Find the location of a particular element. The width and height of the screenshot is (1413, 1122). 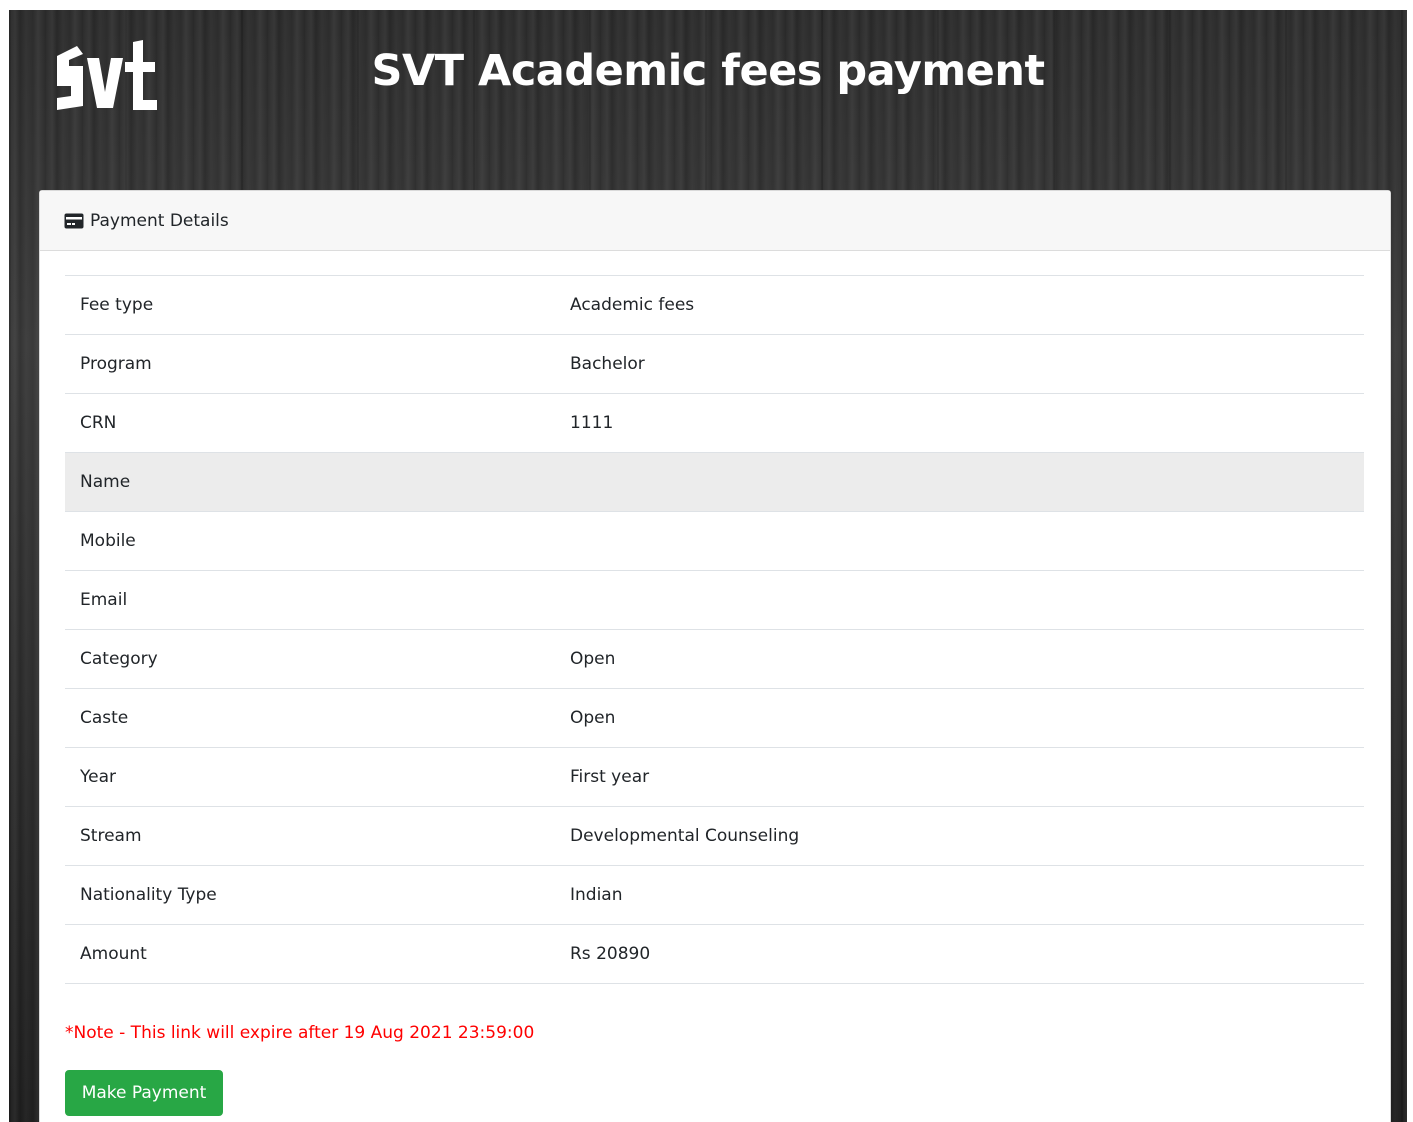

row-value: Bachelor is located at coordinates (607, 364).